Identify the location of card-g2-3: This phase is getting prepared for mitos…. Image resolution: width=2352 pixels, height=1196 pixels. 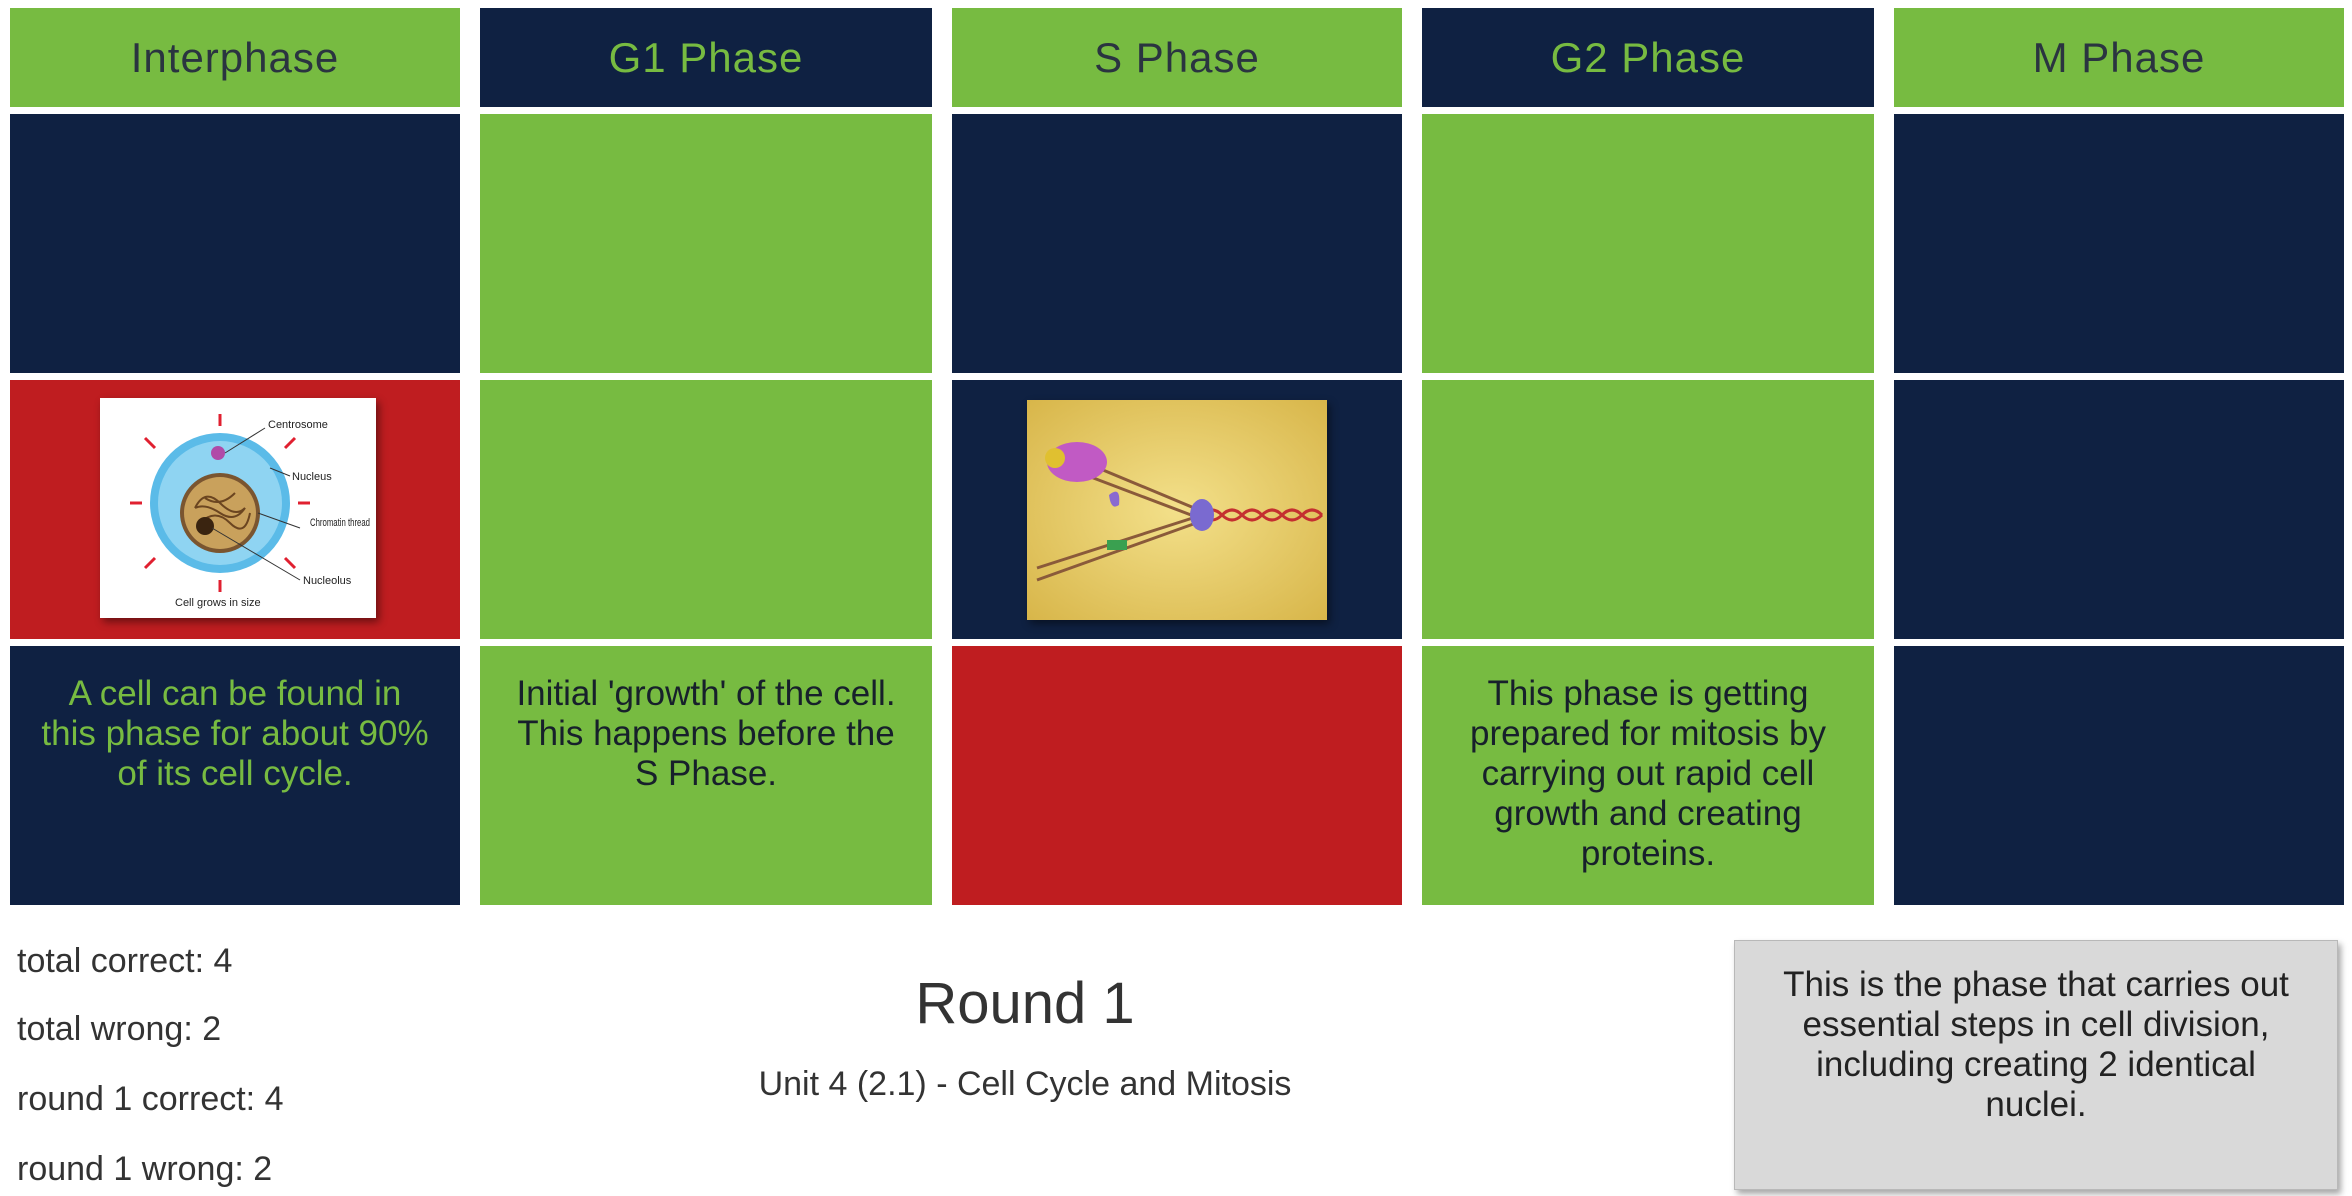
(1648, 775).